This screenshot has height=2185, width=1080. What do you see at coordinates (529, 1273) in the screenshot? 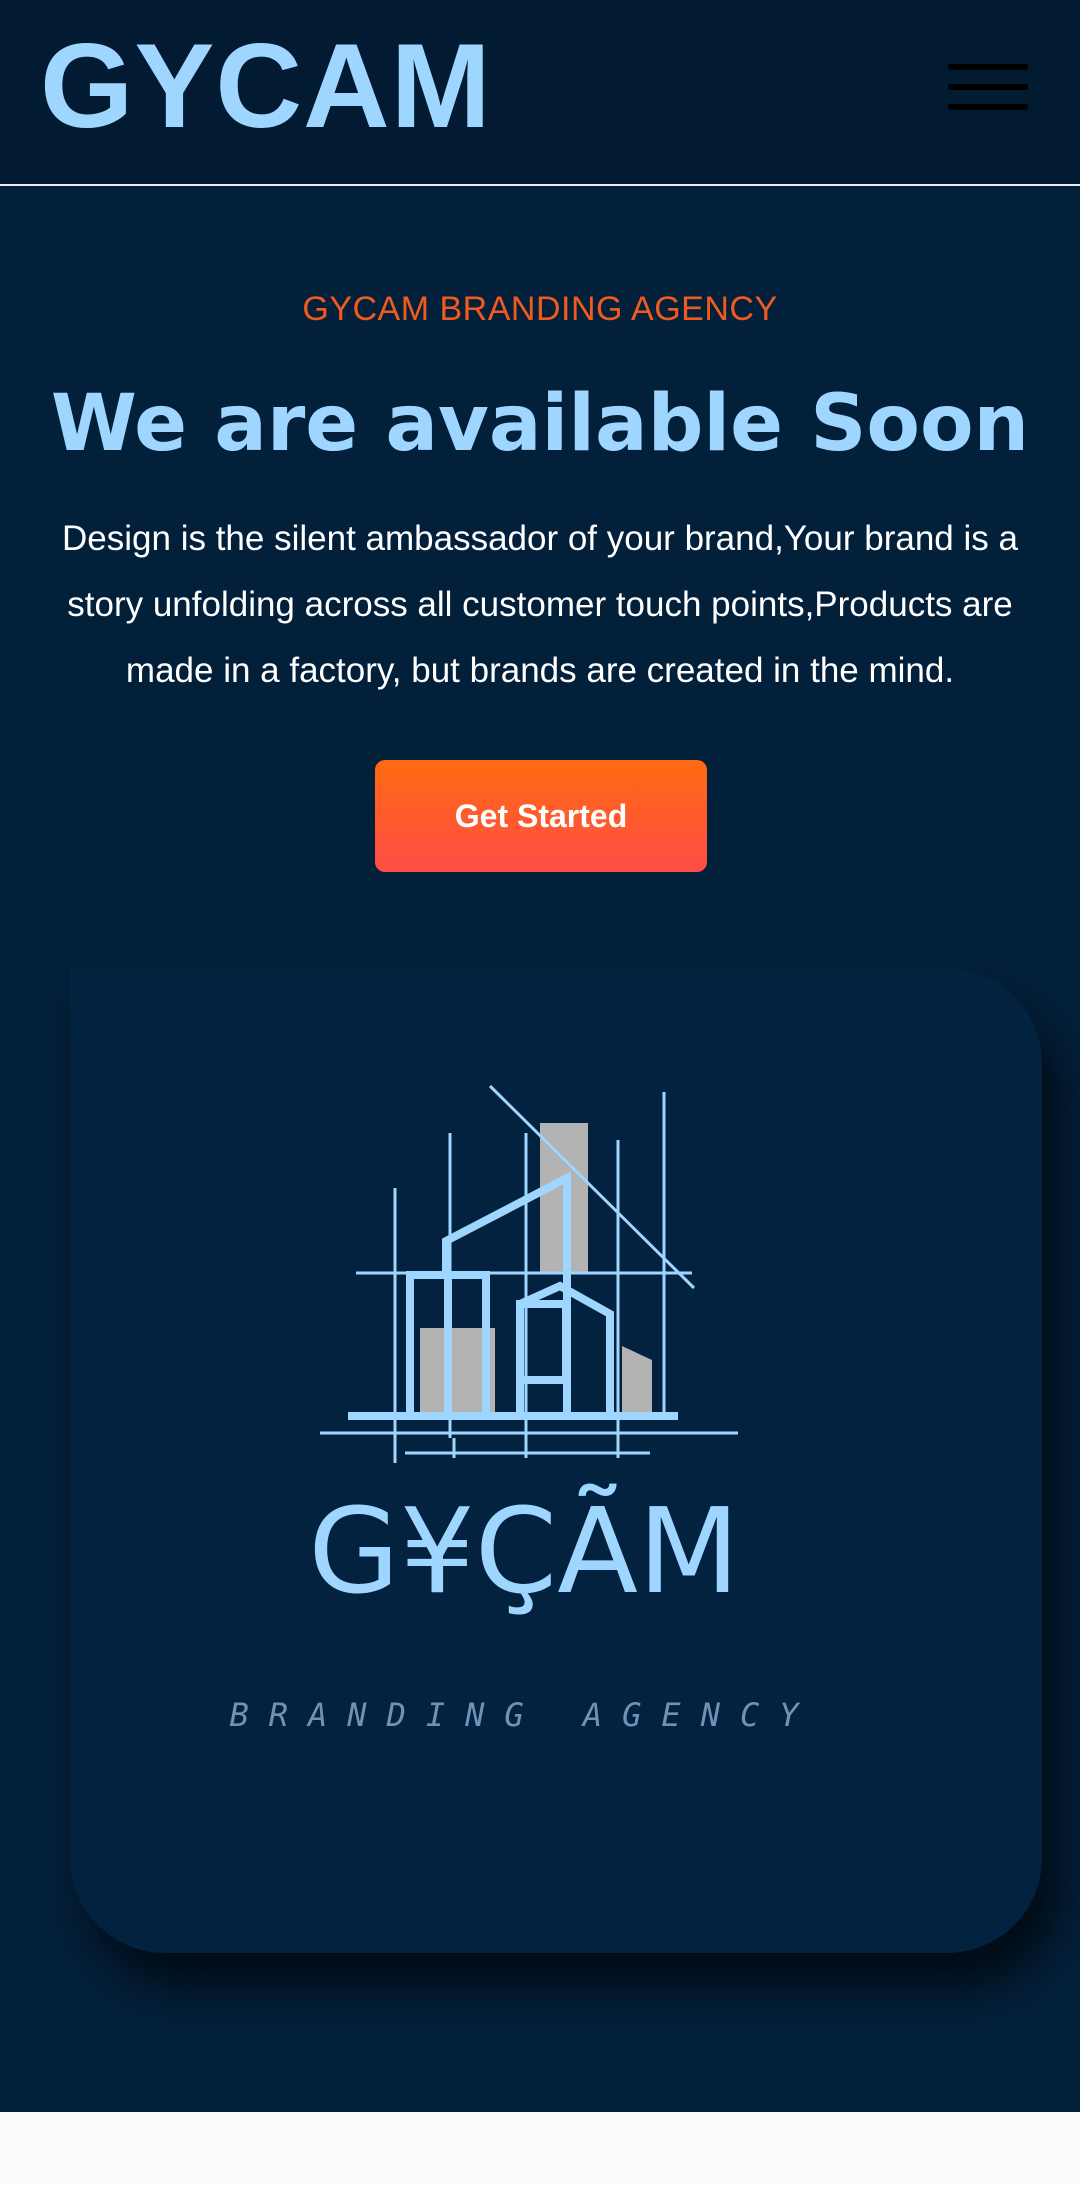
I see `building-sketch-logo-icon` at bounding box center [529, 1273].